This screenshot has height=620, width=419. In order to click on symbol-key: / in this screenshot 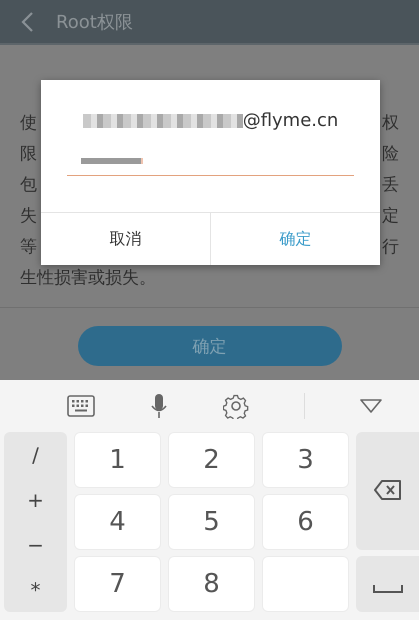, I will do `click(35, 455)`.